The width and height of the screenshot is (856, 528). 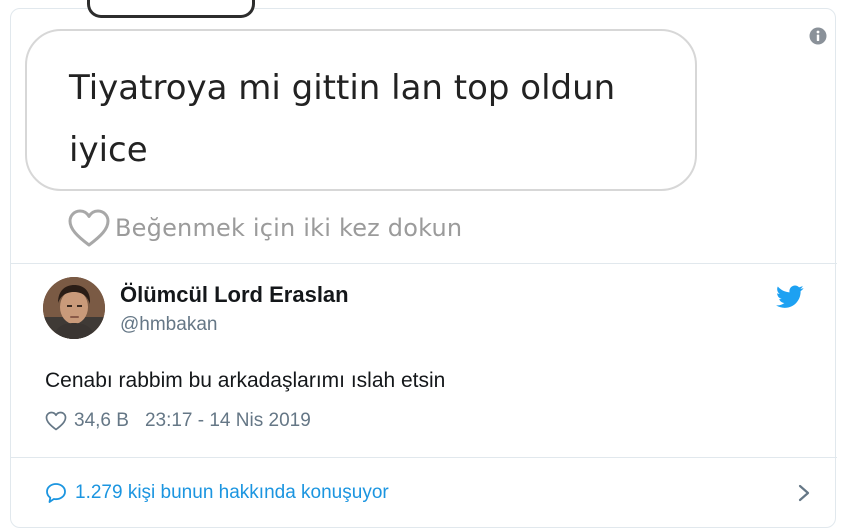 What do you see at coordinates (56, 493) in the screenshot?
I see `speech-bubble-icon` at bounding box center [56, 493].